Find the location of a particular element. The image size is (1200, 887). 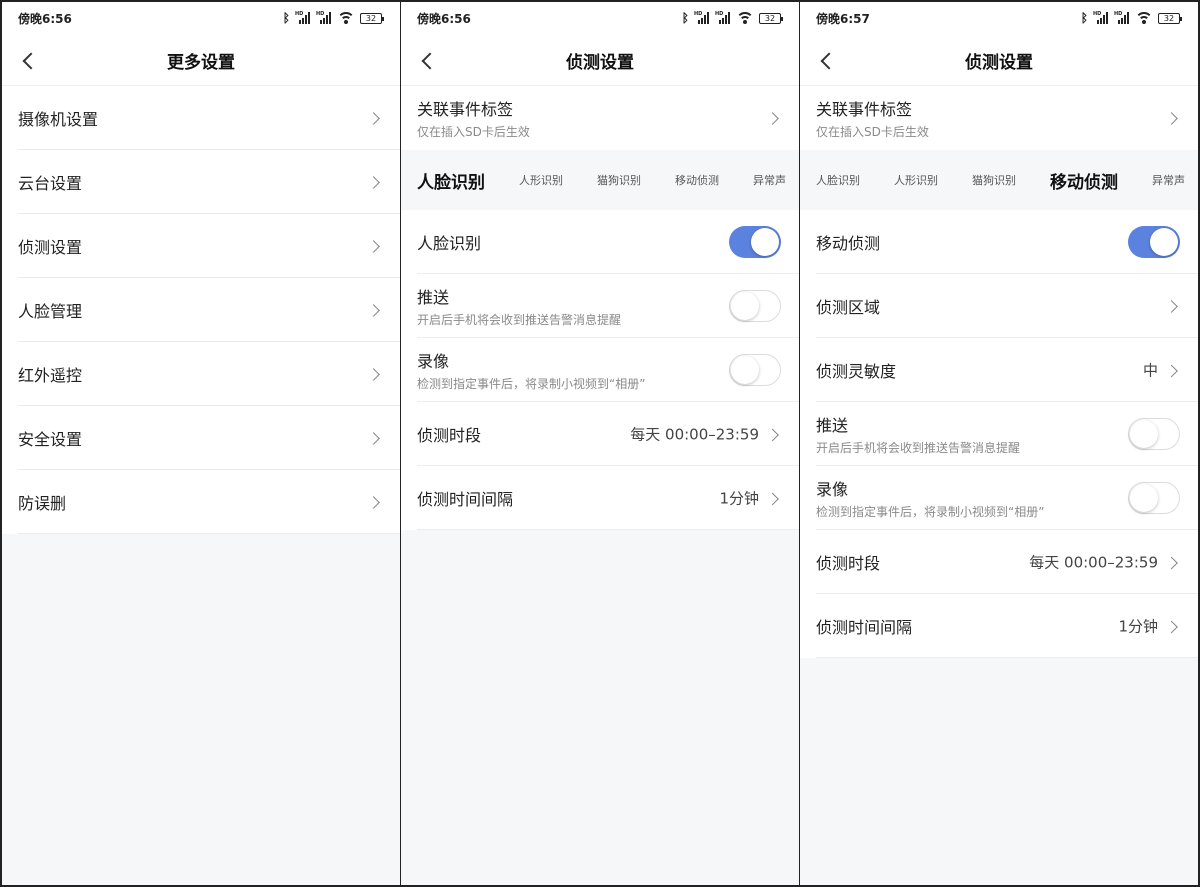

settings-item-face-management: 人脸管理 is located at coordinates (201, 310).